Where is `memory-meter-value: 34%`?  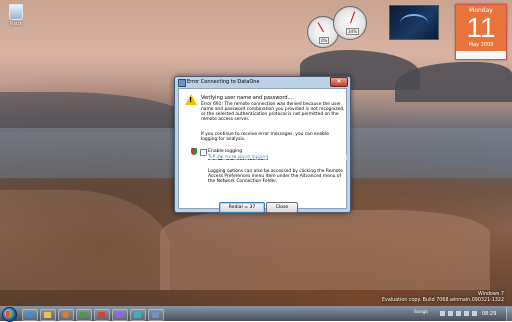 memory-meter-value: 34% is located at coordinates (352, 31).